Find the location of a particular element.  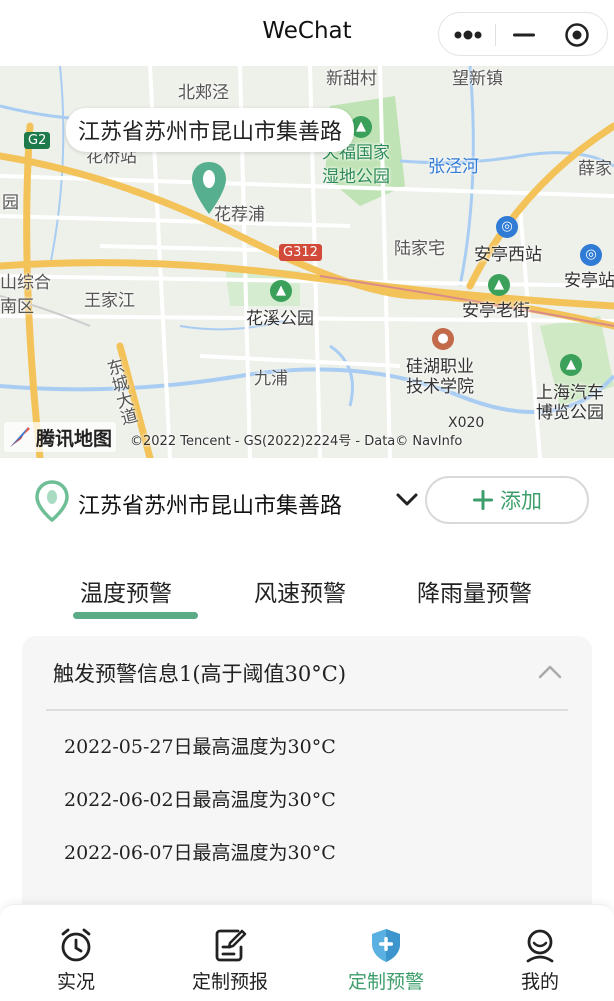

nav-label: 实况 is located at coordinates (75, 982).